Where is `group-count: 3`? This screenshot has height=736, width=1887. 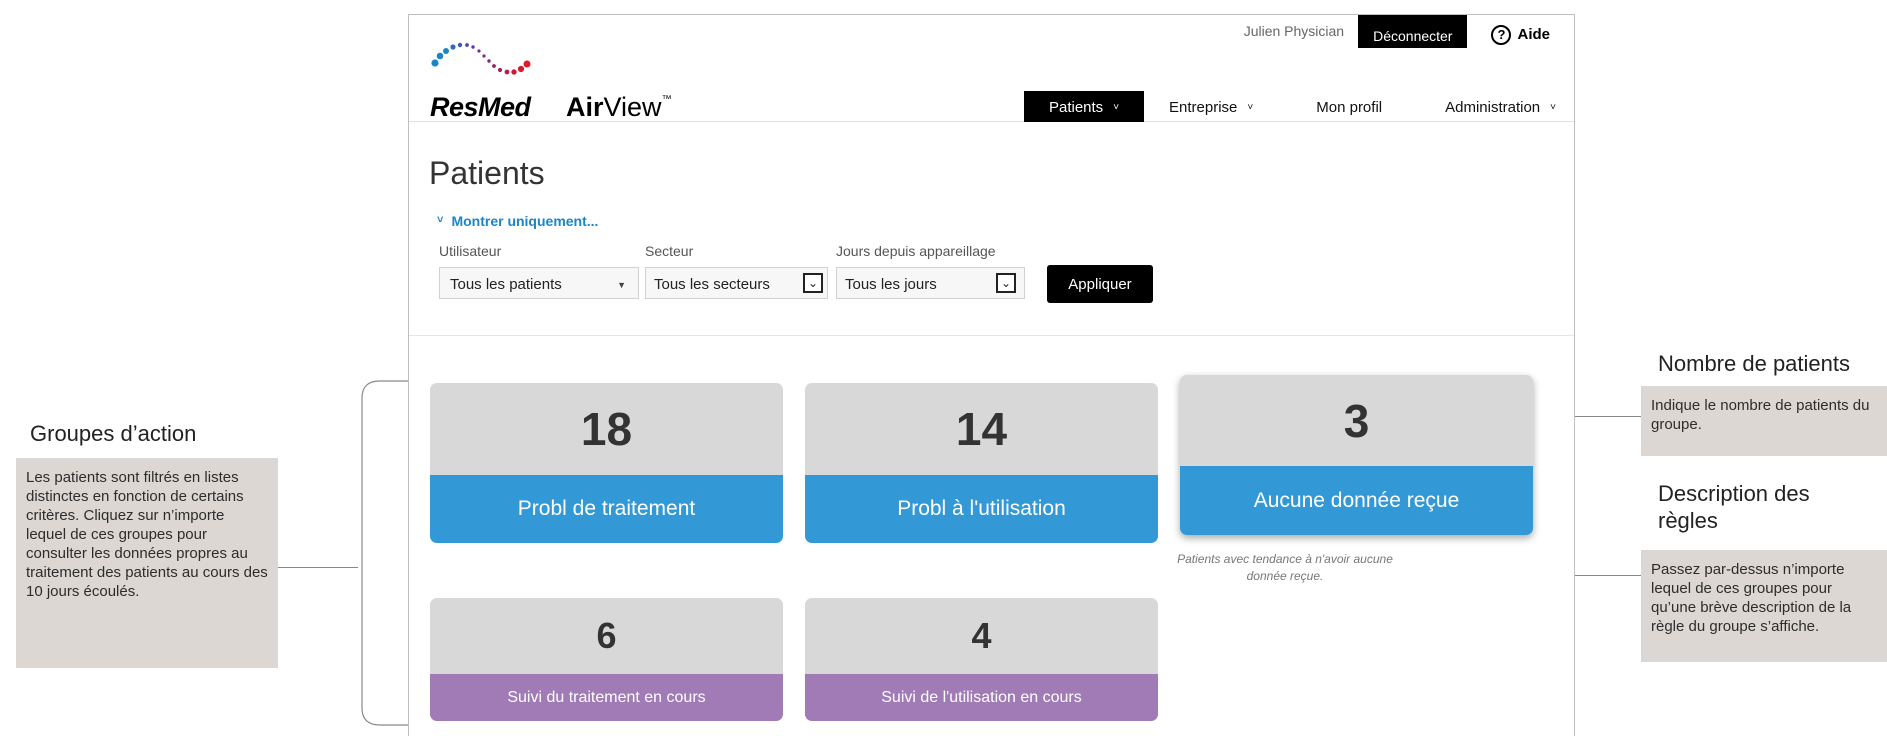
group-count: 3 is located at coordinates (1356, 420).